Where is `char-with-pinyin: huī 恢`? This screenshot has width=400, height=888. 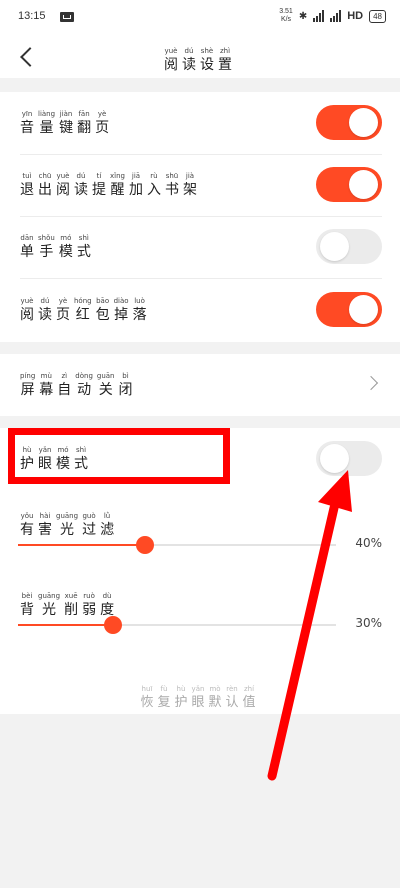
char-with-pinyin: huī 恢 is located at coordinates (146, 698).